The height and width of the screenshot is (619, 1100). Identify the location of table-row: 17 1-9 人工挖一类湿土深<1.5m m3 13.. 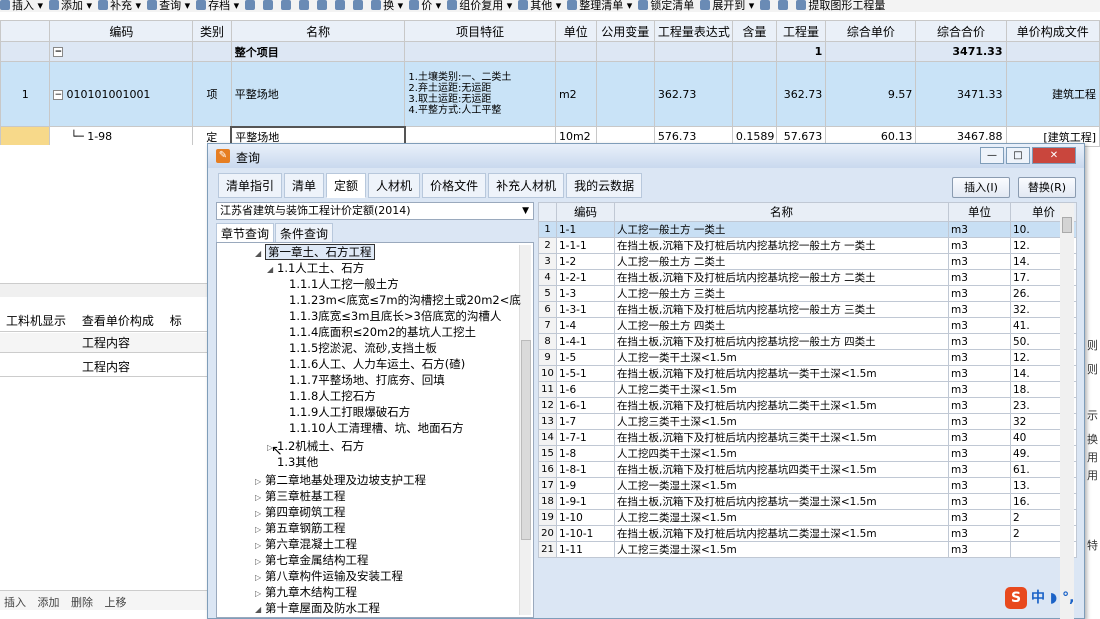
(807, 485).